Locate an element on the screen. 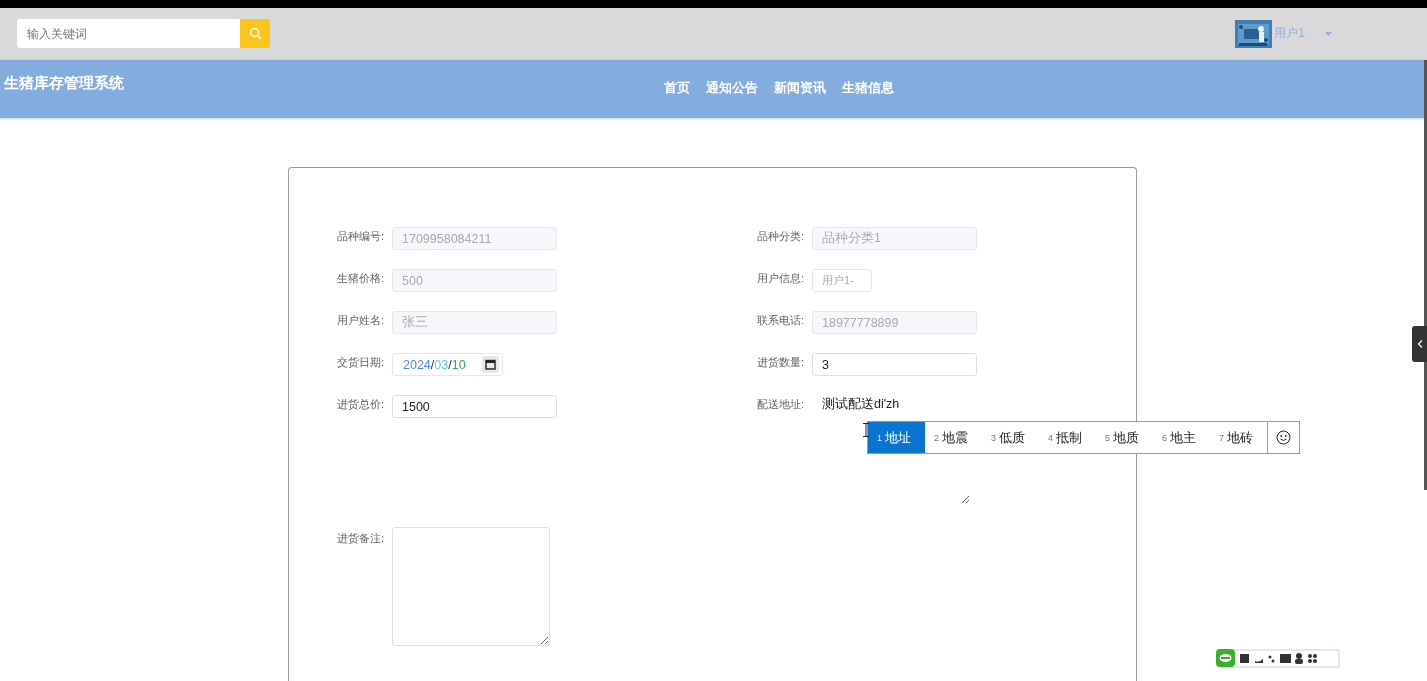 The image size is (1427, 681). field-label: 用户姓名: is located at coordinates (361, 320).